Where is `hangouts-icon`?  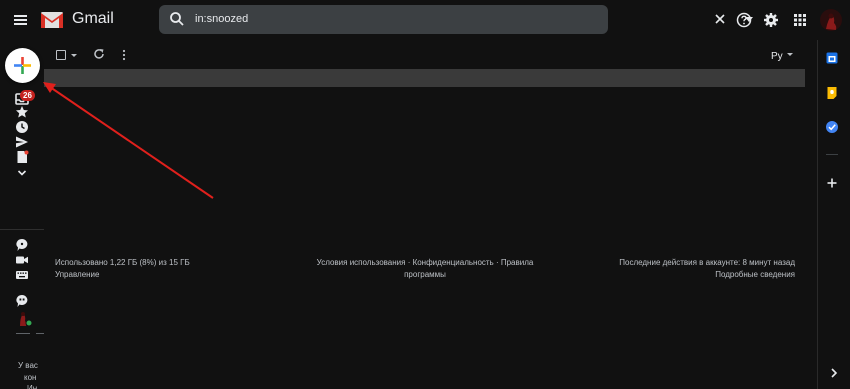 hangouts-icon is located at coordinates (22, 301).